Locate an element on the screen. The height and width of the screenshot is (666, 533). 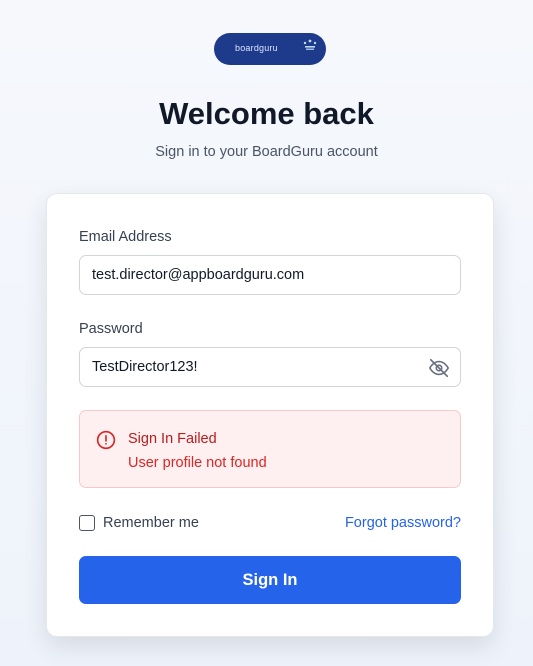
crown-icon is located at coordinates (310, 44).